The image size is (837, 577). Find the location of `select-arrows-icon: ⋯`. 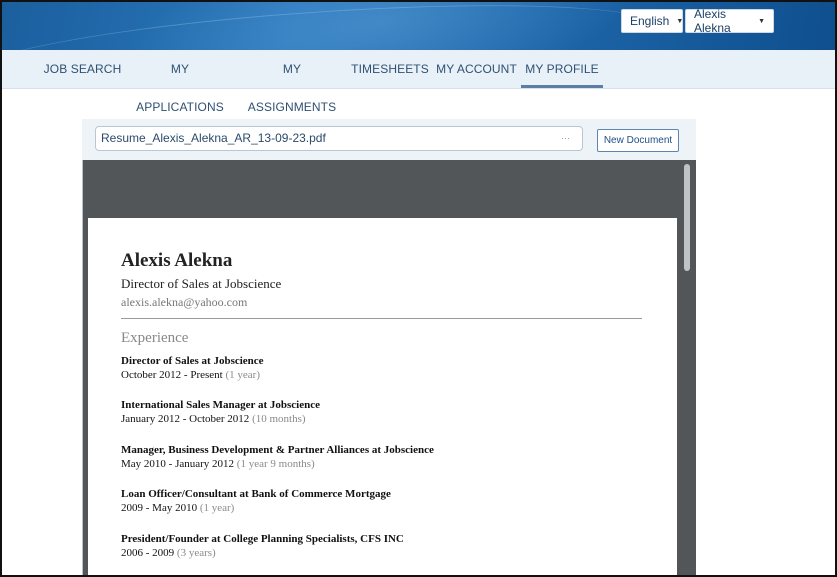

select-arrows-icon: ⋯ is located at coordinates (565, 138).